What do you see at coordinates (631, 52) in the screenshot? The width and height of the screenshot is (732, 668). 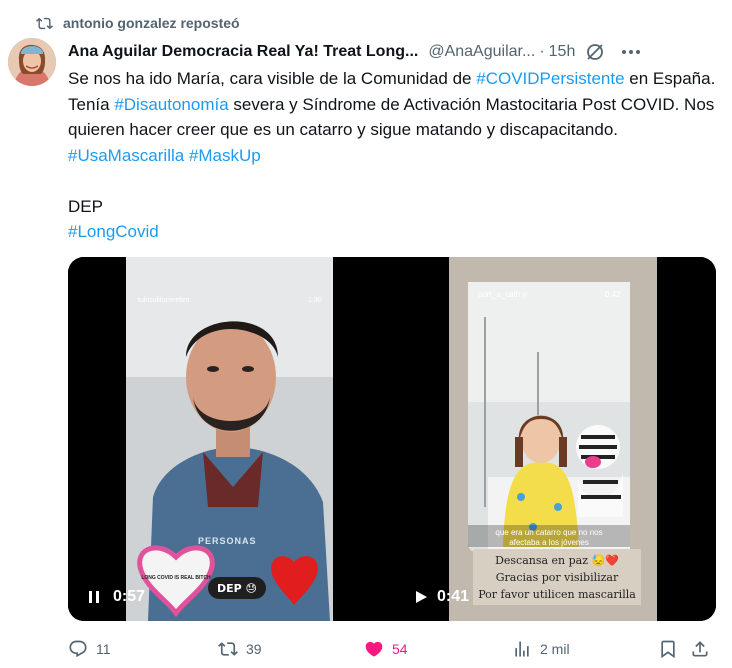 I see `more-options-icon` at bounding box center [631, 52].